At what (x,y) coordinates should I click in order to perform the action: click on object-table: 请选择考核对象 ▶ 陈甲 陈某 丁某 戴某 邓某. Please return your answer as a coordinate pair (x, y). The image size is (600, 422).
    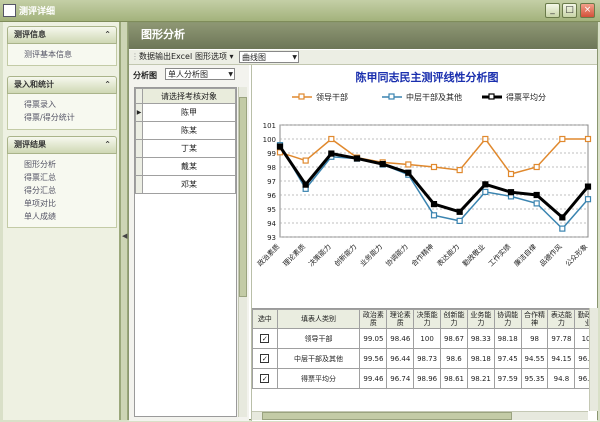
    Looking at the image, I should click on (185, 141).